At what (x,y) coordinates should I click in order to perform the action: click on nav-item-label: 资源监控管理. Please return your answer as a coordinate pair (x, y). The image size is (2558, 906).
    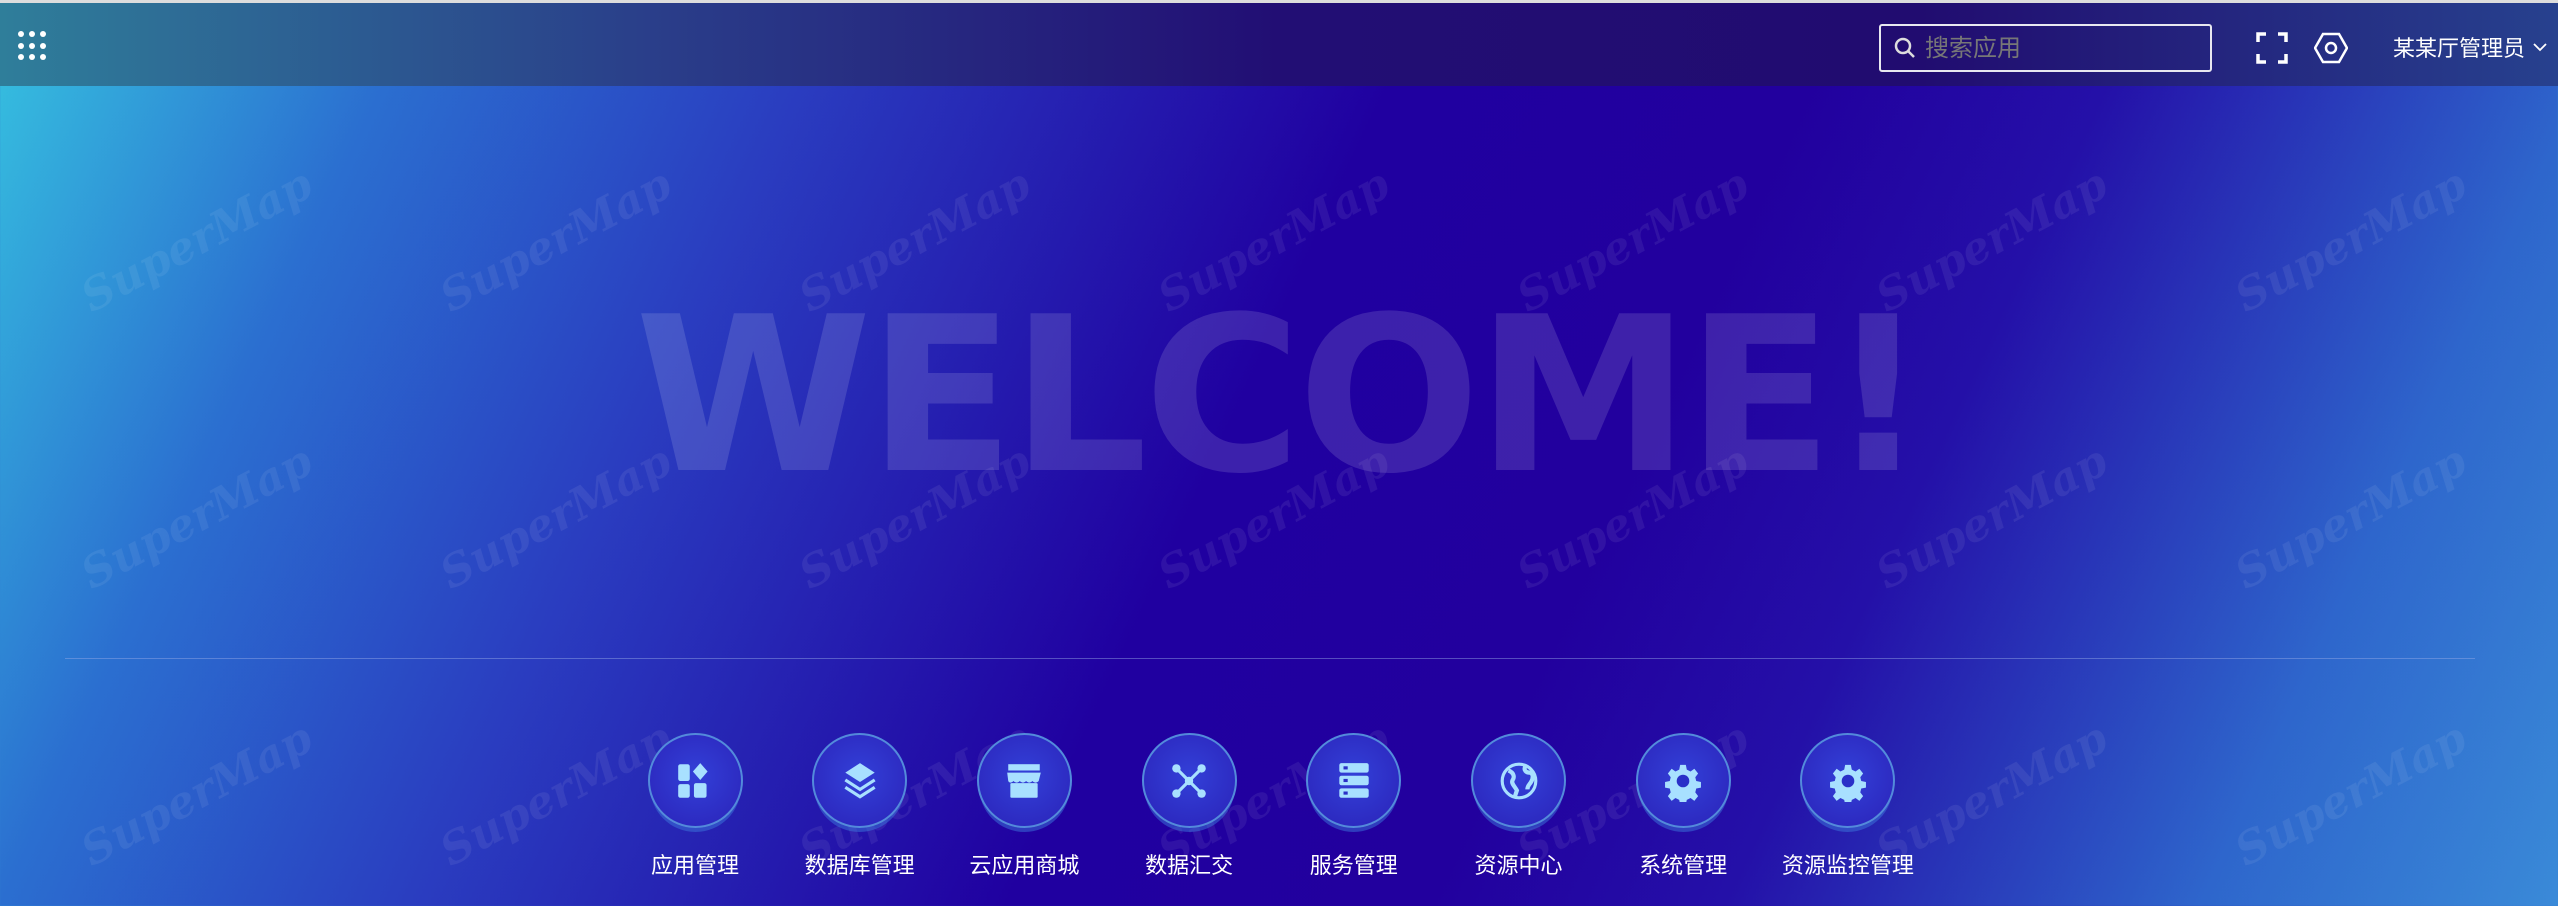
    Looking at the image, I should click on (1847, 866).